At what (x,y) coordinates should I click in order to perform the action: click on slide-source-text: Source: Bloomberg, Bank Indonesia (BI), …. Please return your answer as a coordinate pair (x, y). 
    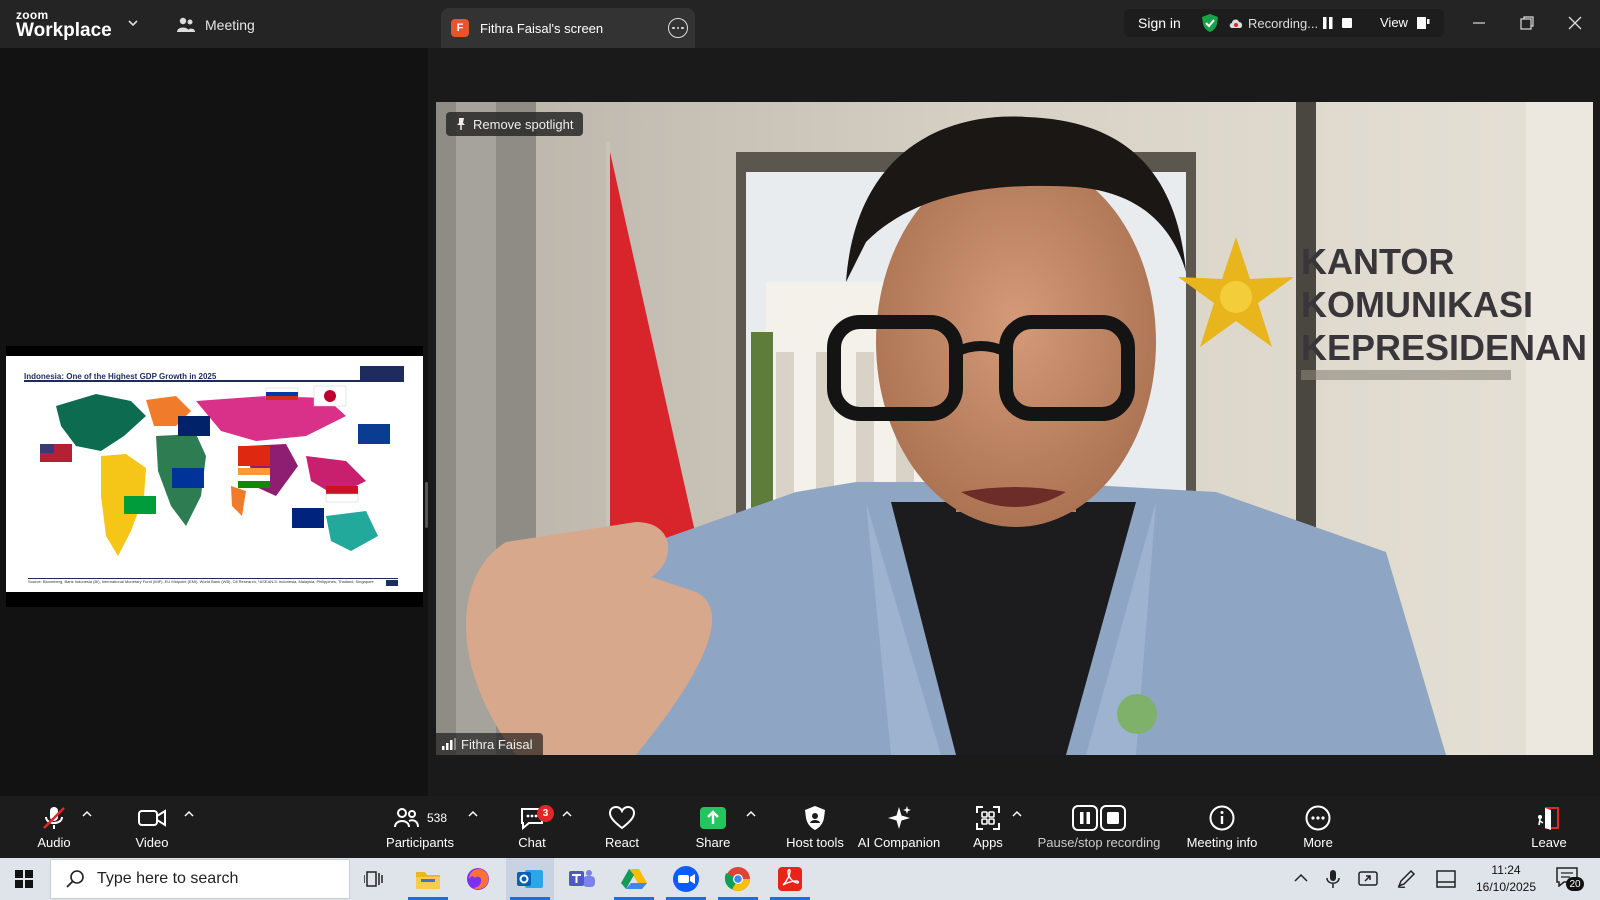
    Looking at the image, I should click on (201, 581).